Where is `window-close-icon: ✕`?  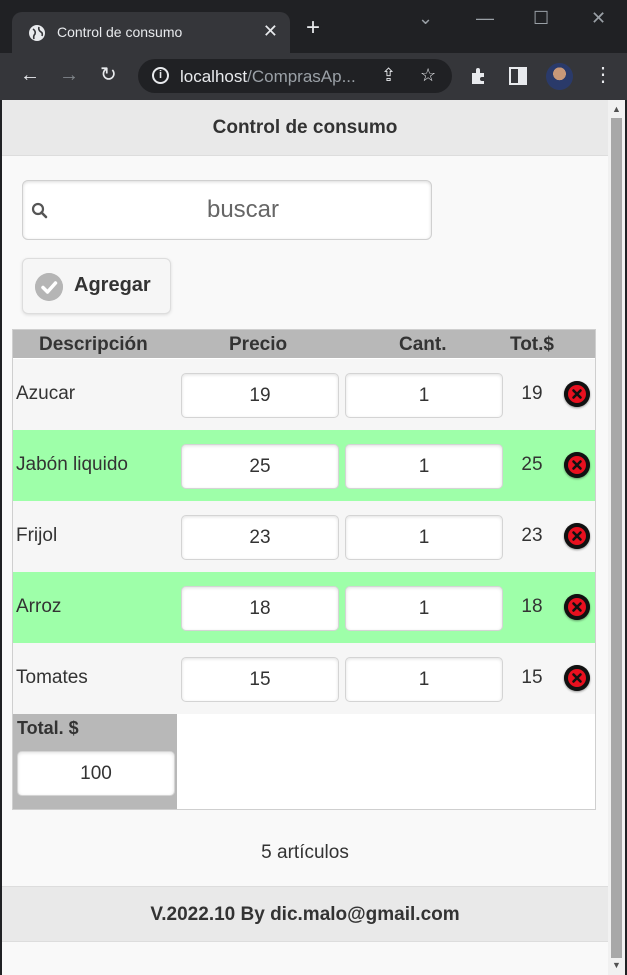 window-close-icon: ✕ is located at coordinates (598, 18).